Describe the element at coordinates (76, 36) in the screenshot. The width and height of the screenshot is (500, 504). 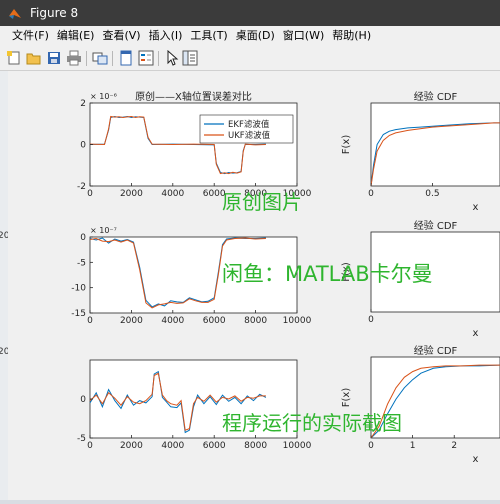
I see `menu-edit: 编辑(E)` at that location.